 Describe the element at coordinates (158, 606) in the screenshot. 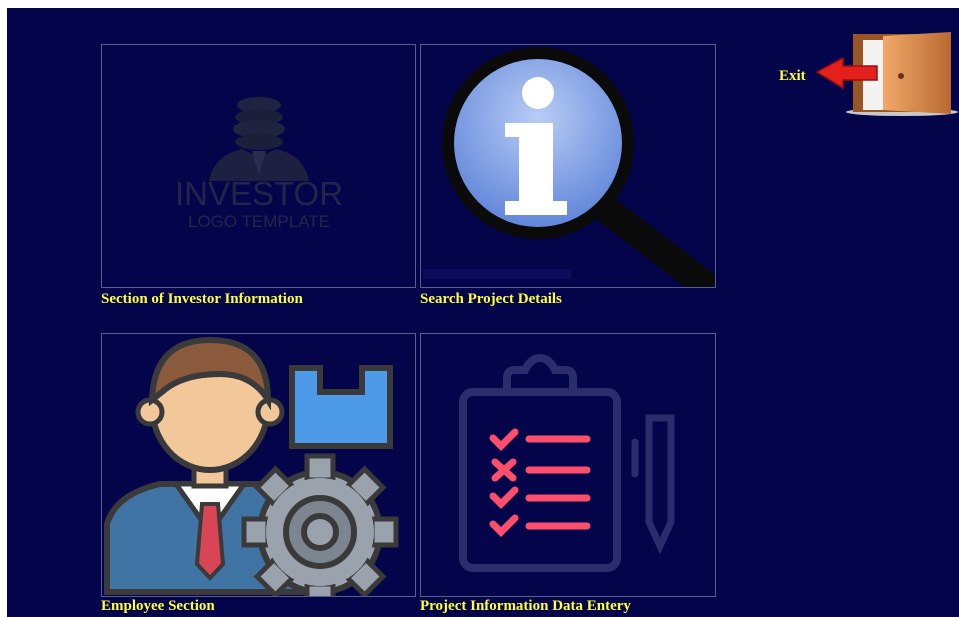

I see `employee-section-caption: Employee Section` at that location.